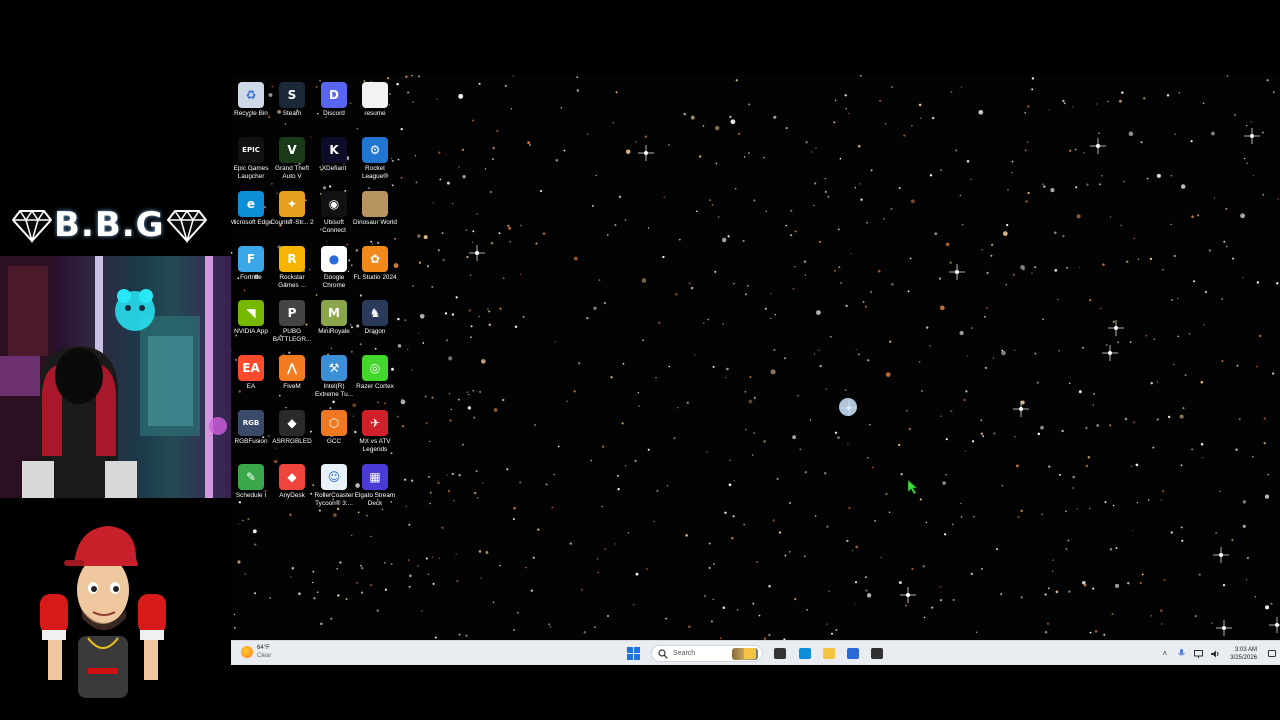 The height and width of the screenshot is (720, 1280). Describe the element at coordinates (1199, 653) in the screenshot. I see `display-icon` at that location.